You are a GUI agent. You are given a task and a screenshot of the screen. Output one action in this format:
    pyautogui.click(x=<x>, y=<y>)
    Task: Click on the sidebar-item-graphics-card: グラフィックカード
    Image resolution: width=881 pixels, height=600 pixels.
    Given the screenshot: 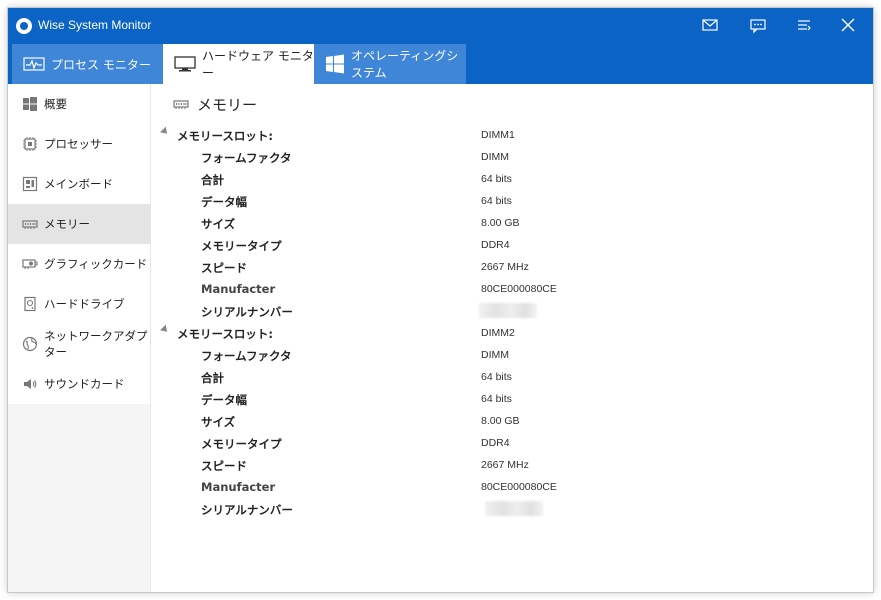 What is the action you would take?
    pyautogui.click(x=79, y=264)
    